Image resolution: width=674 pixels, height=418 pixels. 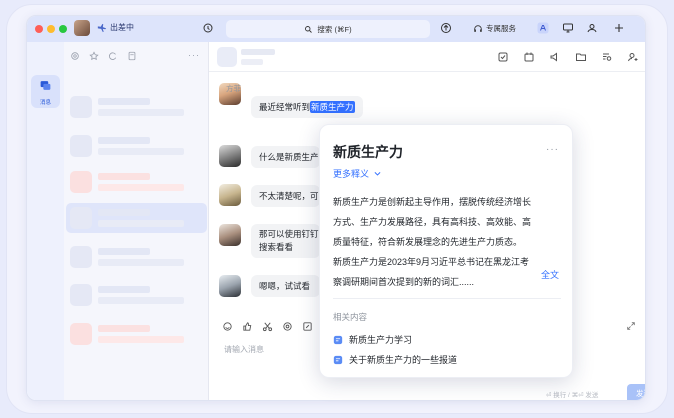 What do you see at coordinates (447, 298) in the screenshot?
I see `divider` at bounding box center [447, 298].